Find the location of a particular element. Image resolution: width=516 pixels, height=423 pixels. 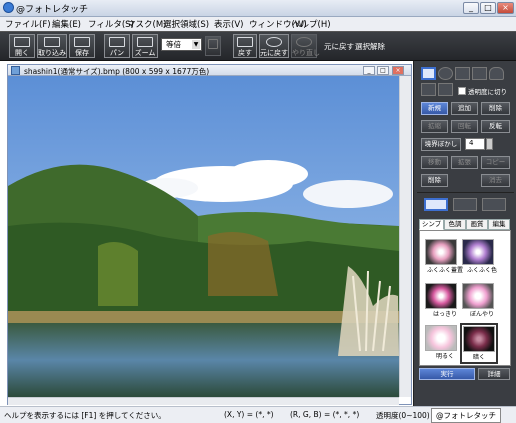

disk-icon is located at coordinates (82, 42).